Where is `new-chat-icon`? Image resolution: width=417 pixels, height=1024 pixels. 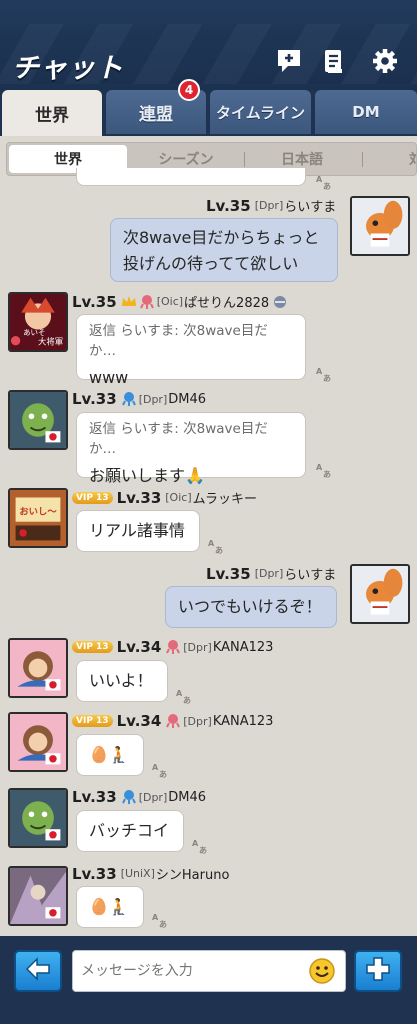
new-chat-icon is located at coordinates (289, 63).